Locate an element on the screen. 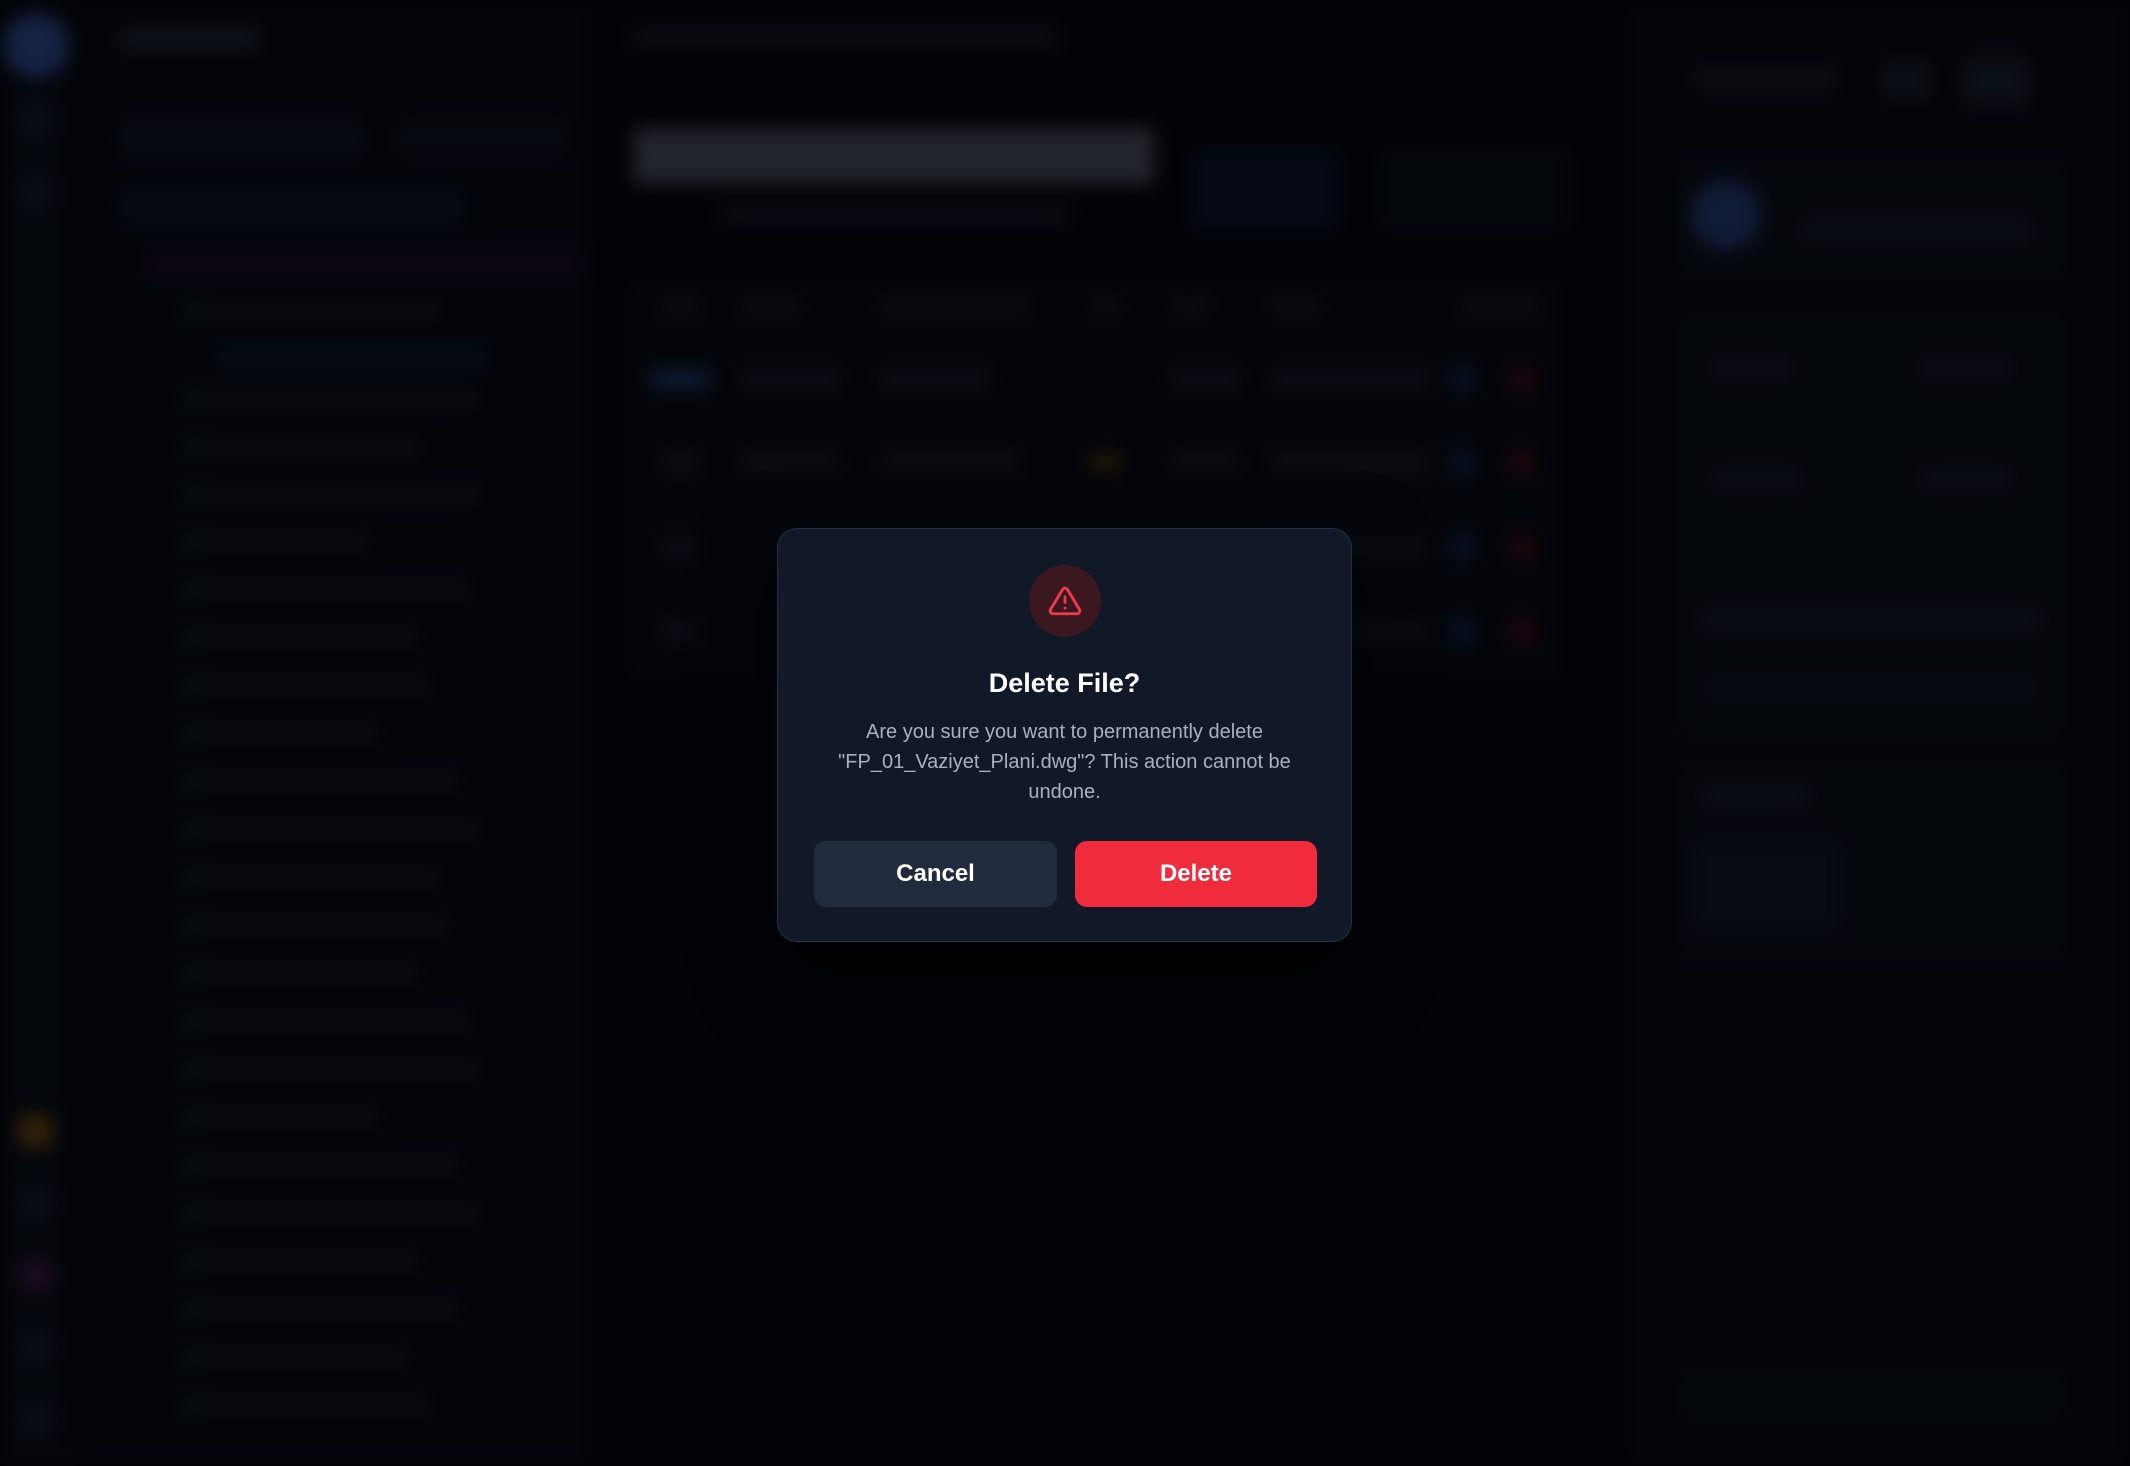 The width and height of the screenshot is (2130, 1466). warning-triangle-icon is located at coordinates (1065, 601).